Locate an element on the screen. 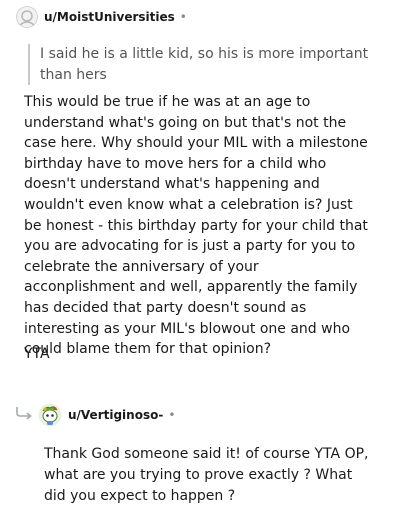 The image size is (400, 530). comment-header: u/MoistUniversities • is located at coordinates (101, 17).